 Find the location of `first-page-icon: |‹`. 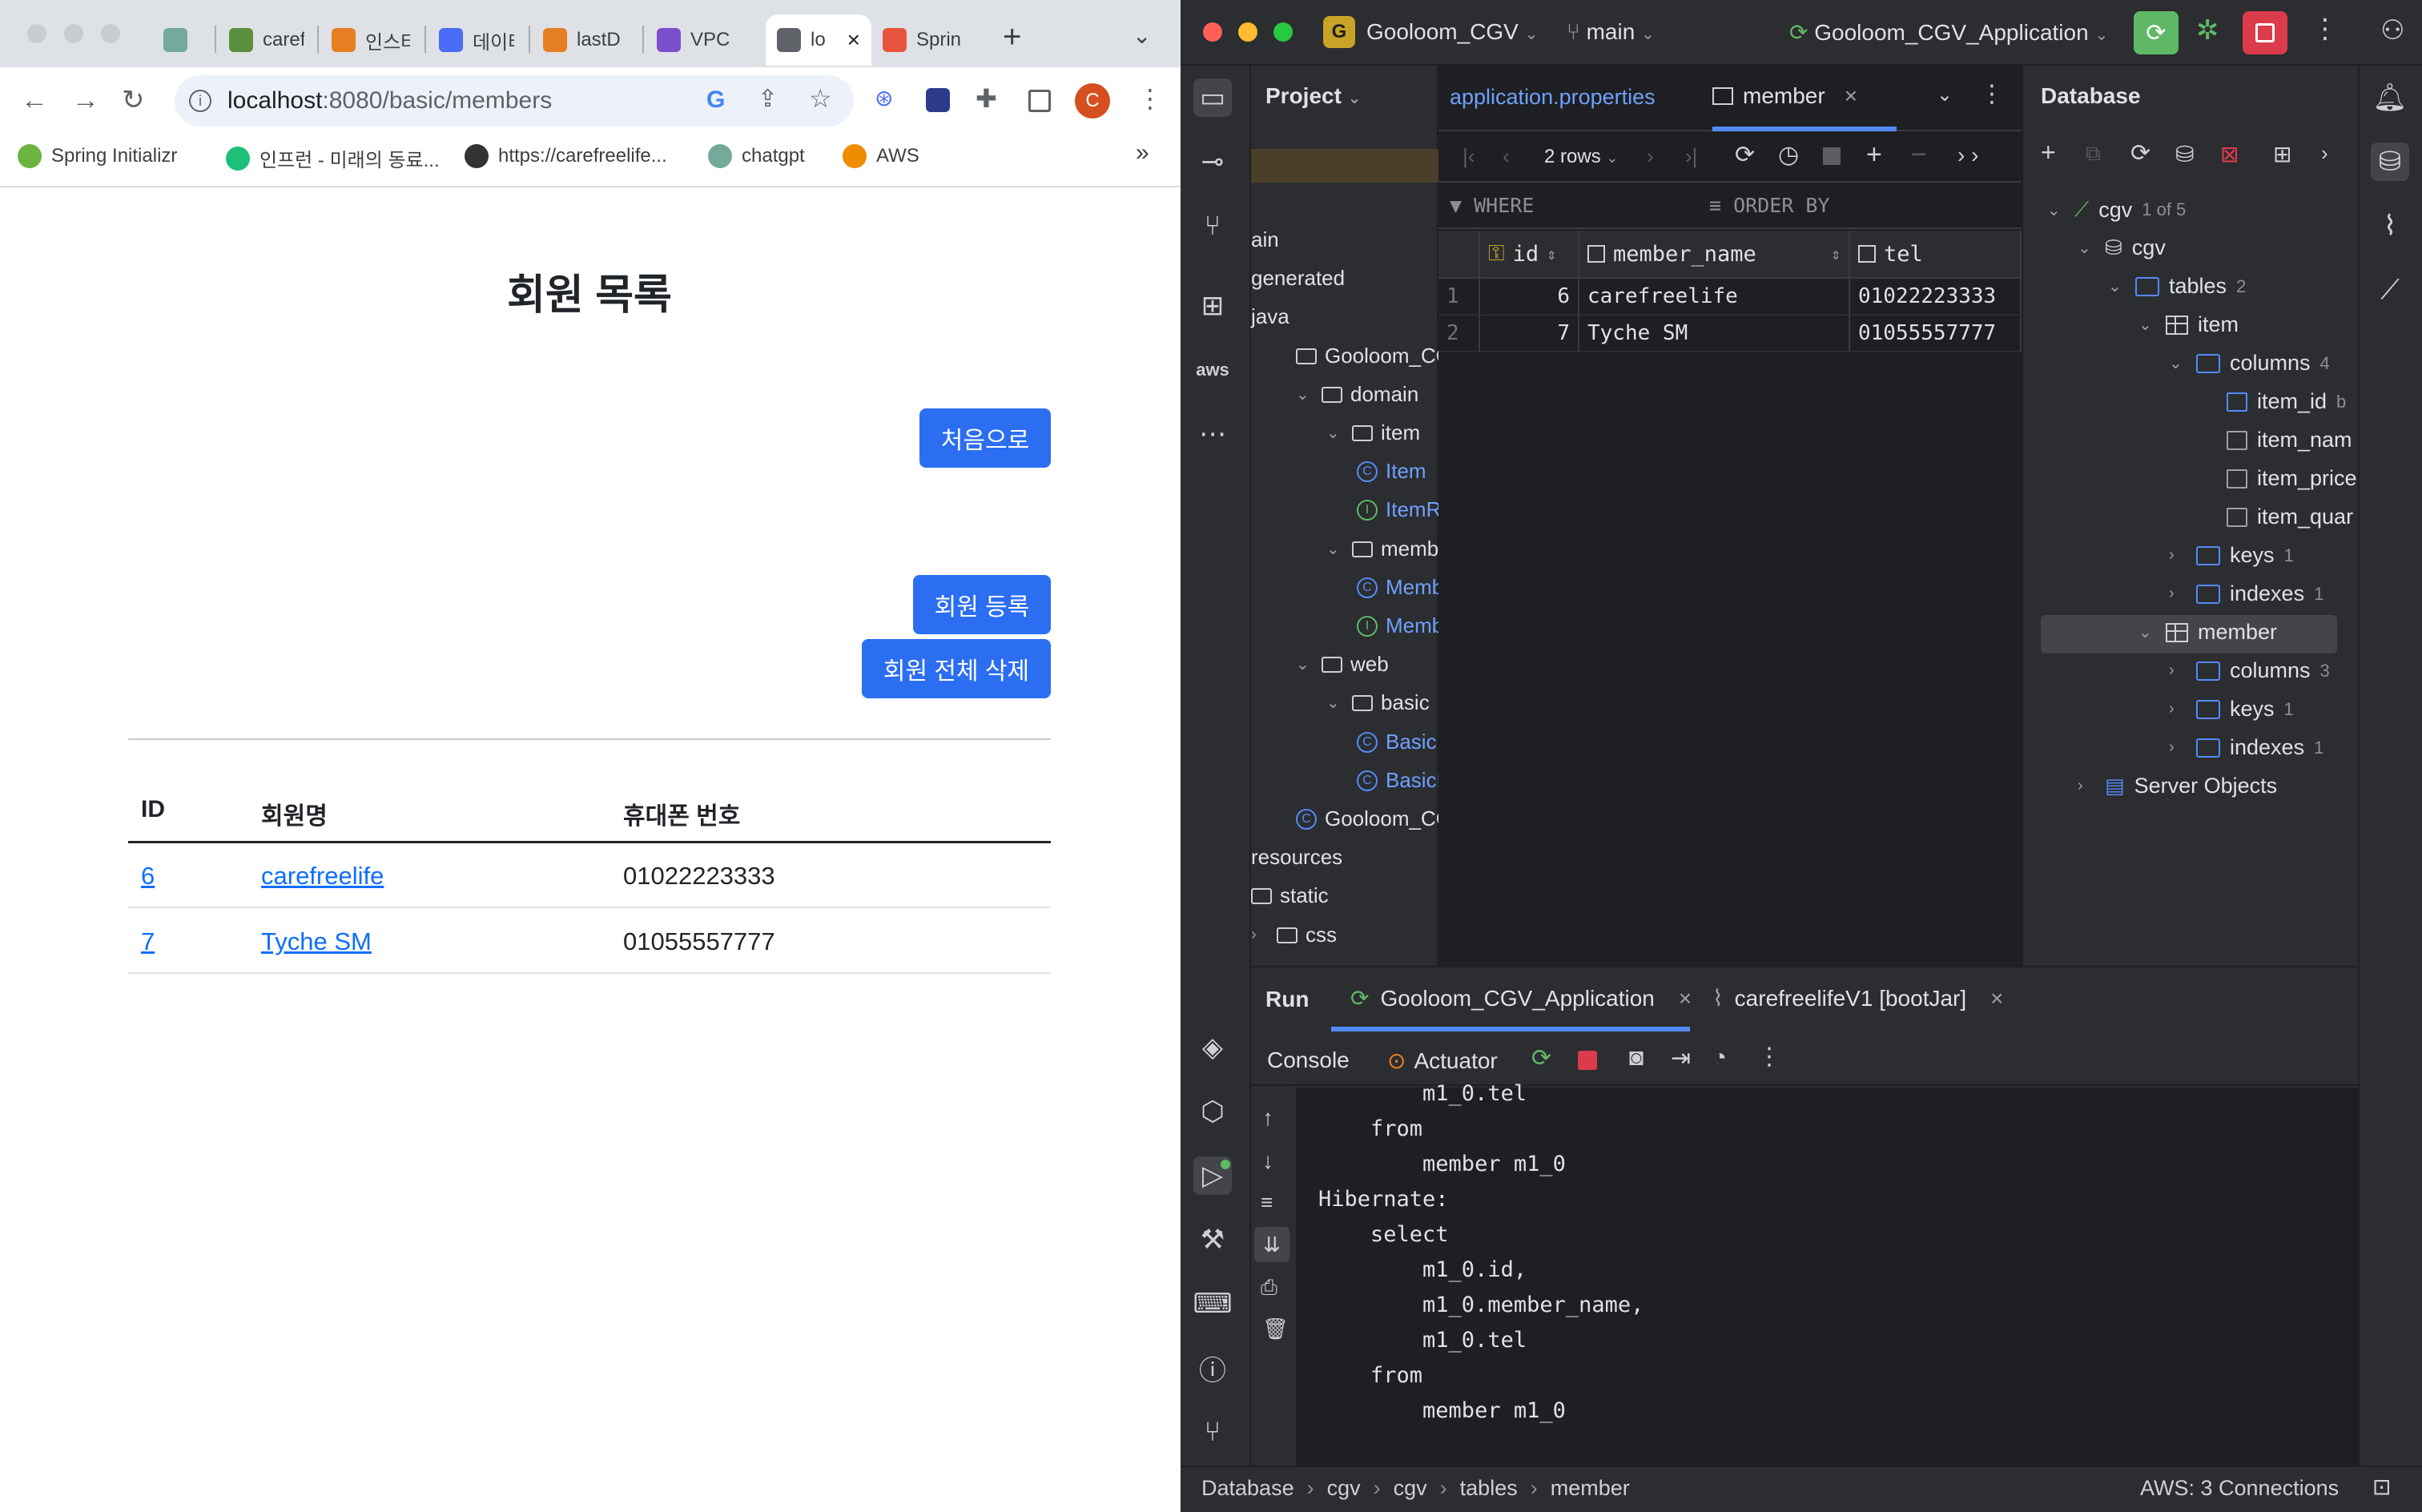

first-page-icon: |‹ is located at coordinates (1468, 156).